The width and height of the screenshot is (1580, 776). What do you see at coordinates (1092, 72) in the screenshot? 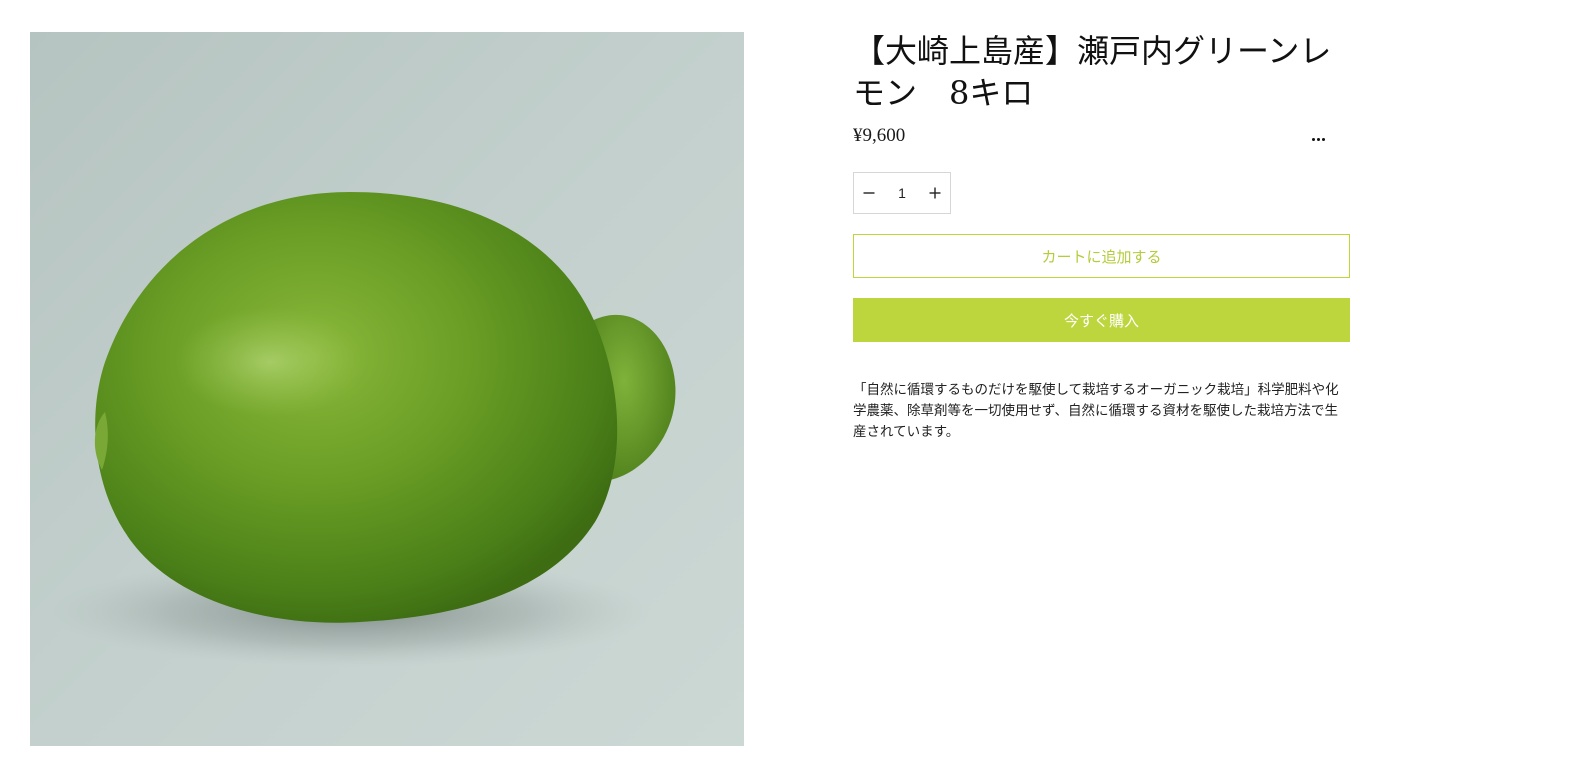
I see `product-title: 【大崎上島産】瀬戸内グリーンレモン 8キロ` at bounding box center [1092, 72].